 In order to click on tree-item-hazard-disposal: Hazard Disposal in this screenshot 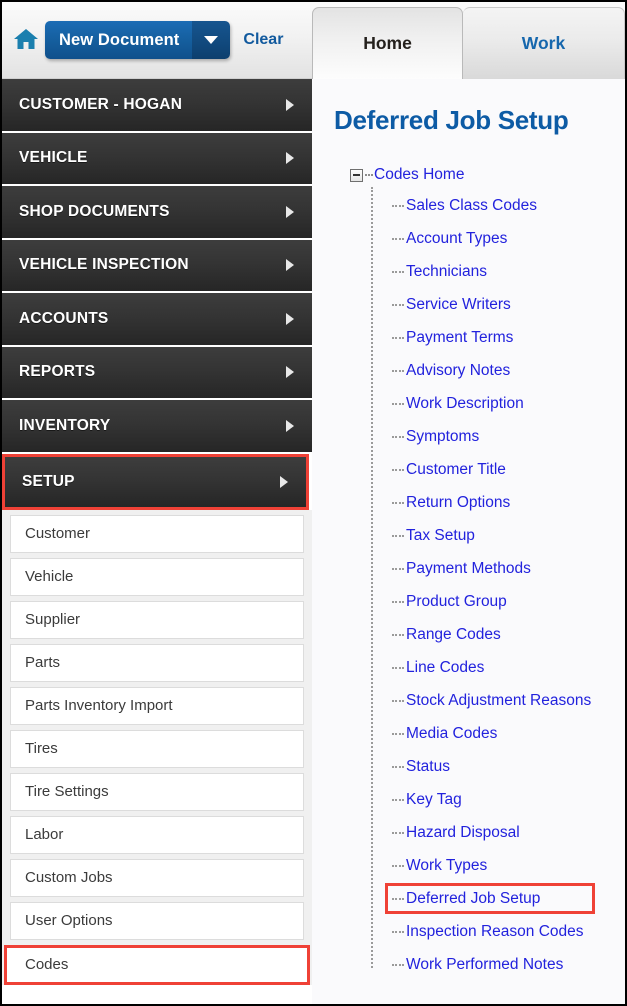, I will do `click(498, 832)`.